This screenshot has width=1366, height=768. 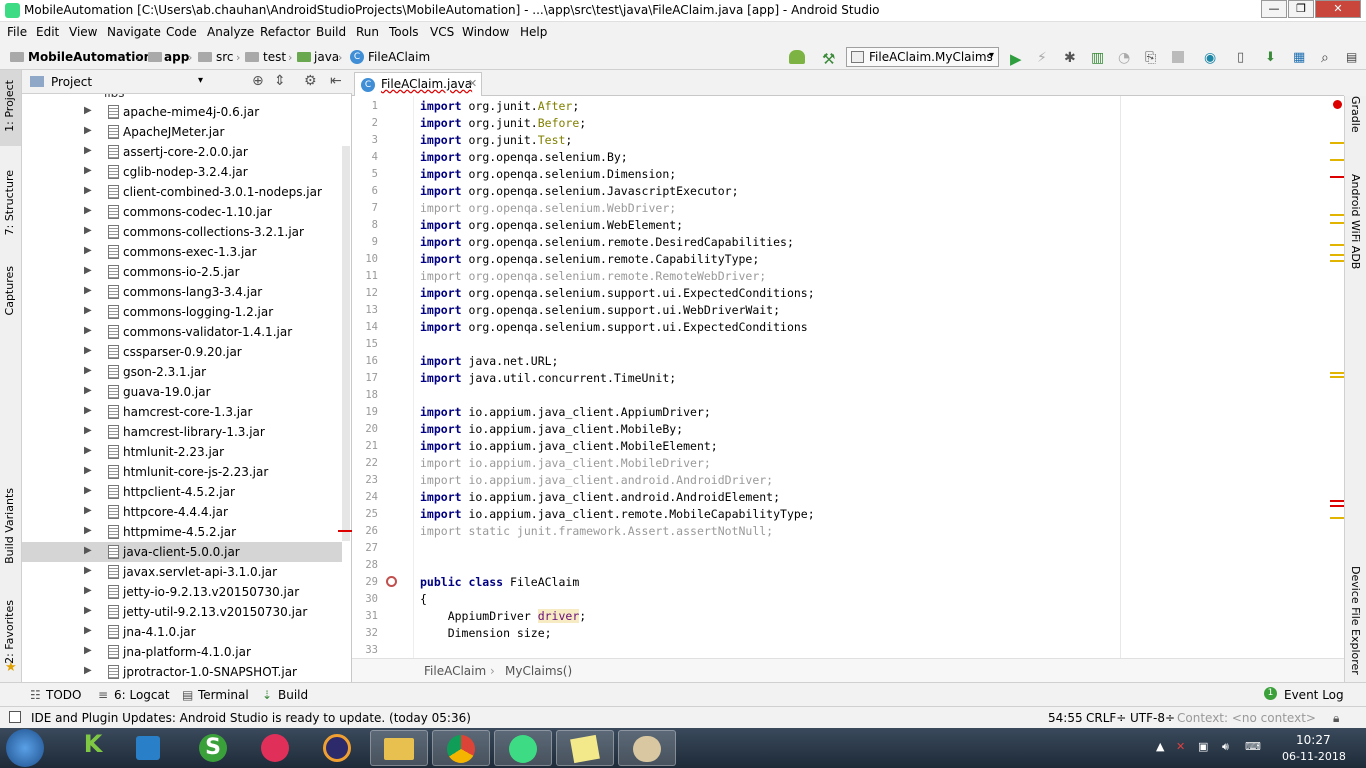 What do you see at coordinates (830, 59) in the screenshot?
I see `make-project-hammer-icon: ⚒` at bounding box center [830, 59].